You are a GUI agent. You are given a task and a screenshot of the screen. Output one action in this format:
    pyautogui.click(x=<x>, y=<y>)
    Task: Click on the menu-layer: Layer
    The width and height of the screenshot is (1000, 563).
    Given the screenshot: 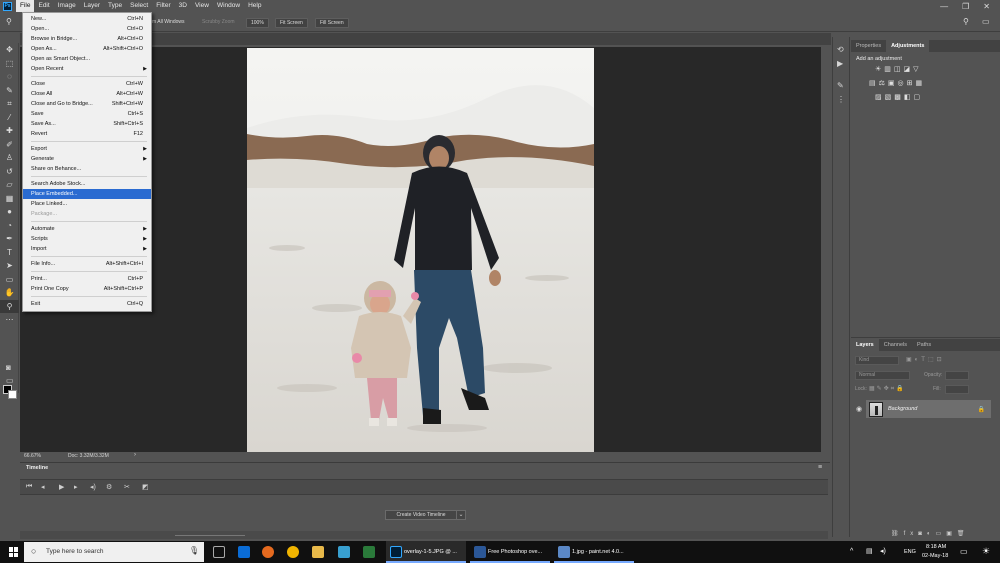 What is the action you would take?
    pyautogui.click(x=92, y=6)
    